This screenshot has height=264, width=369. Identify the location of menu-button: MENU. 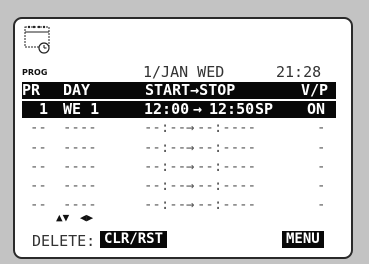
(303, 239).